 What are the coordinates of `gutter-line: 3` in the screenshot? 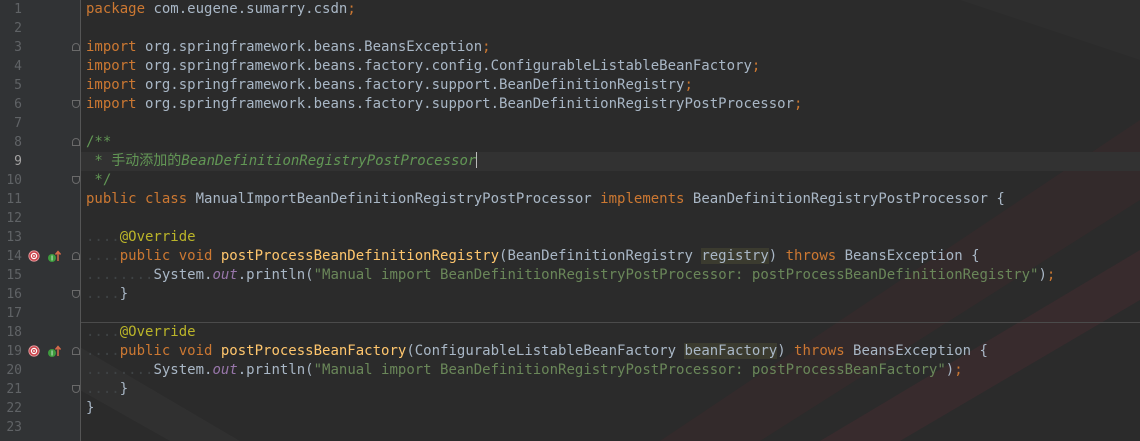 It's located at (40, 47).